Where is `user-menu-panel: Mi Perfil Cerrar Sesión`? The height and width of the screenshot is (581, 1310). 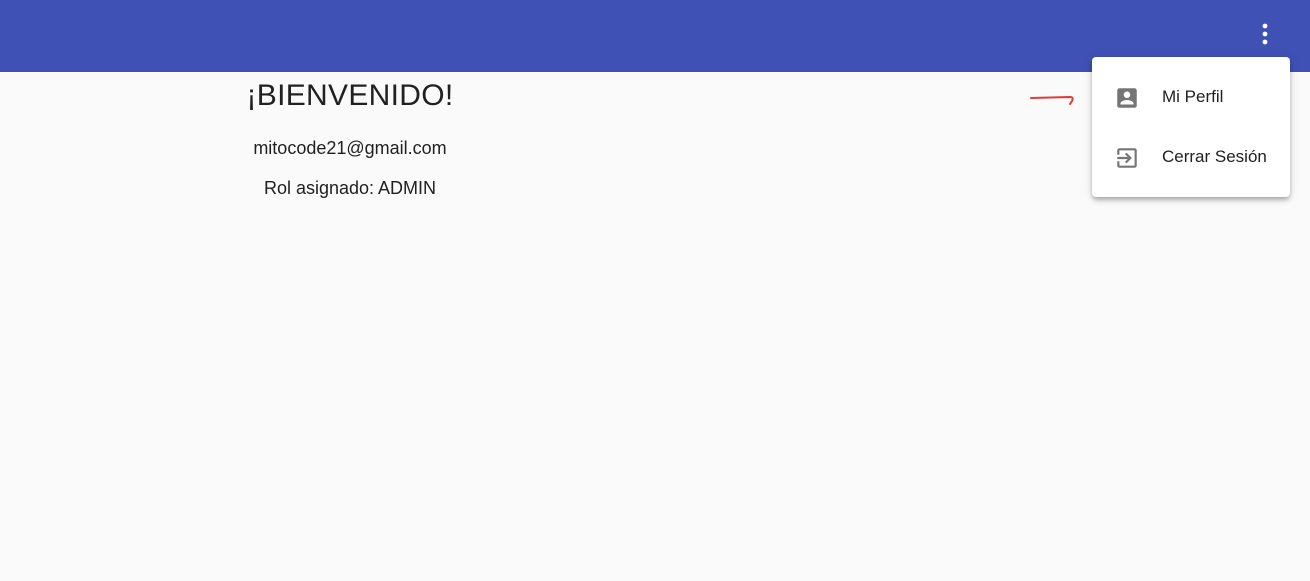
user-menu-panel: Mi Perfil Cerrar Sesión is located at coordinates (1191, 127).